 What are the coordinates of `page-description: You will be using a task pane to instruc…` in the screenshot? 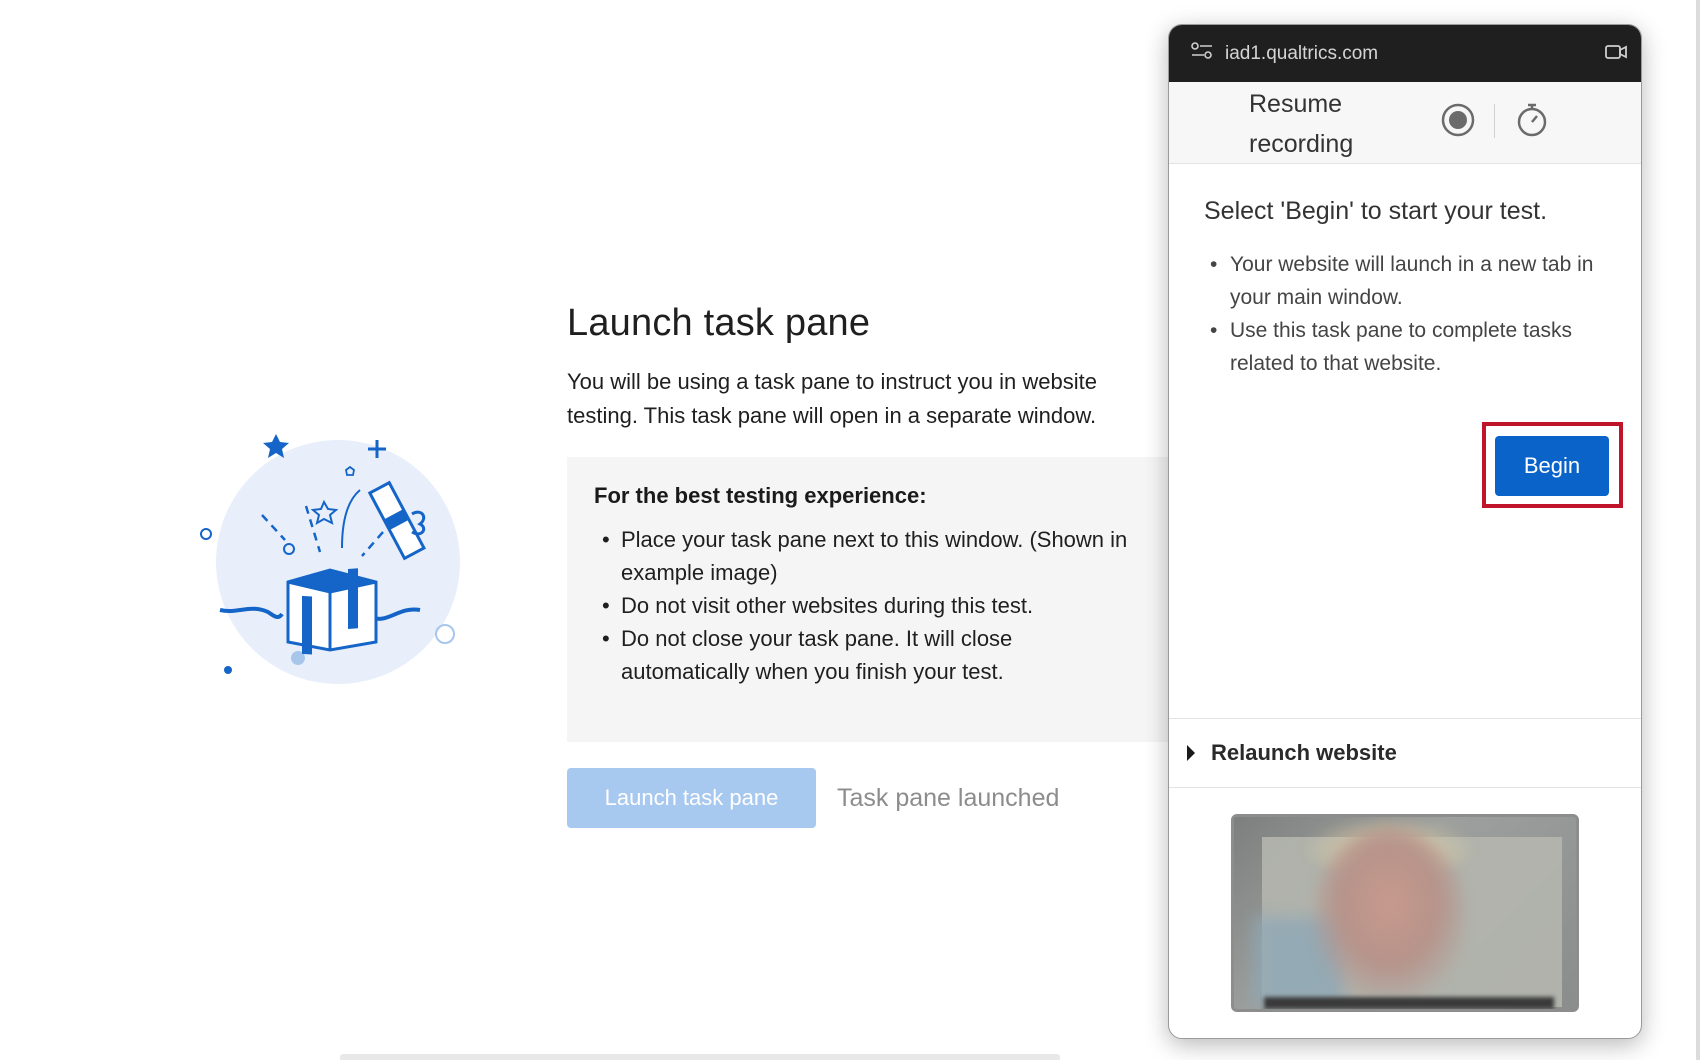 It's located at (832, 398).